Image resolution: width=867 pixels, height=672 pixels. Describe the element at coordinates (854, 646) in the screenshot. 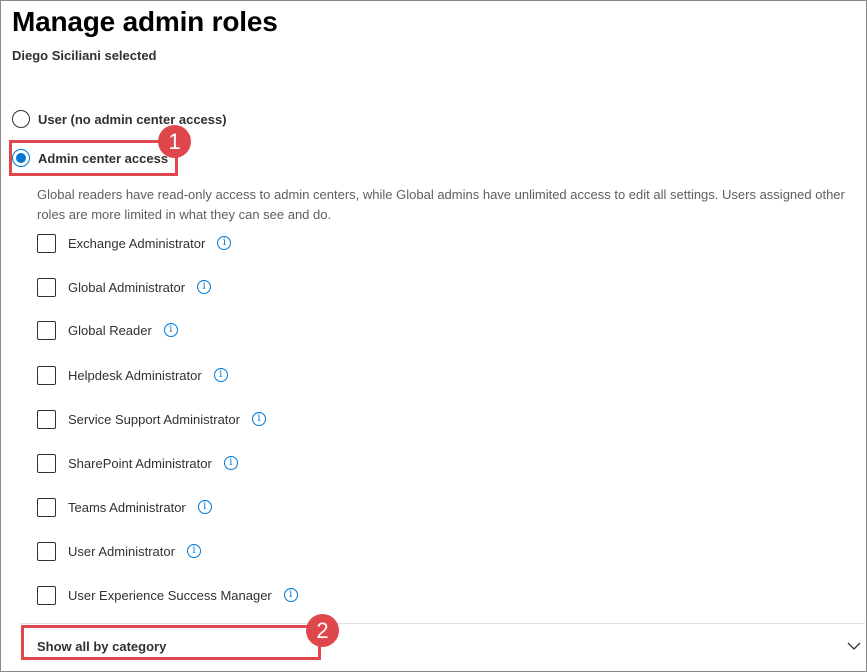

I see `chevron-down-icon` at that location.